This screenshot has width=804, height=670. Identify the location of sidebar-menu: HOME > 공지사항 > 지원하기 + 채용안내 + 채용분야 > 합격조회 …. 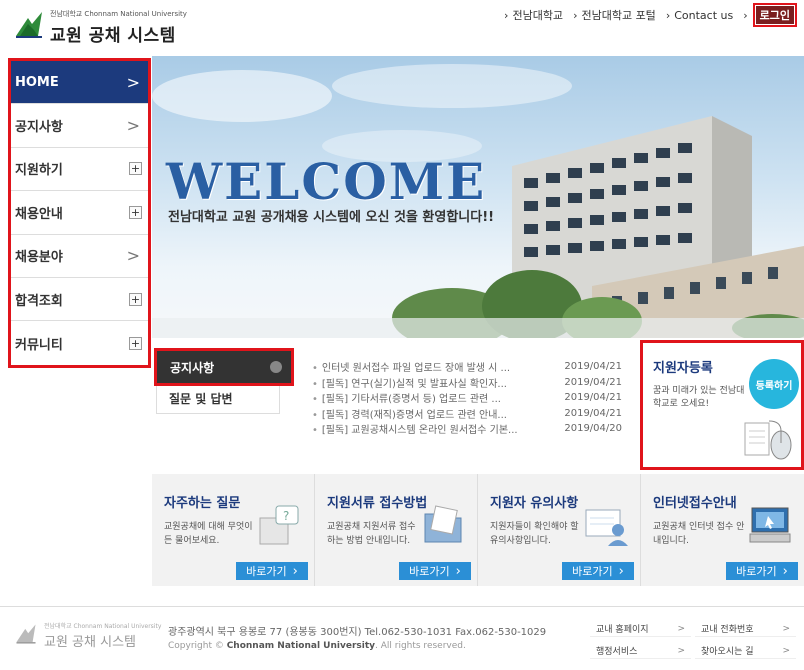
(79, 213).